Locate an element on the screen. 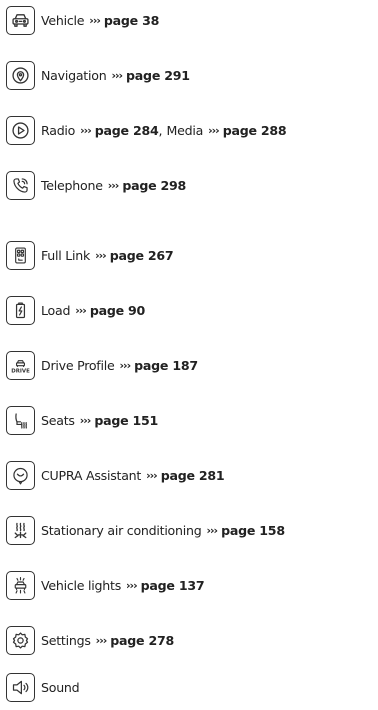 The height and width of the screenshot is (710, 378). car-icon is located at coordinates (20, 20).